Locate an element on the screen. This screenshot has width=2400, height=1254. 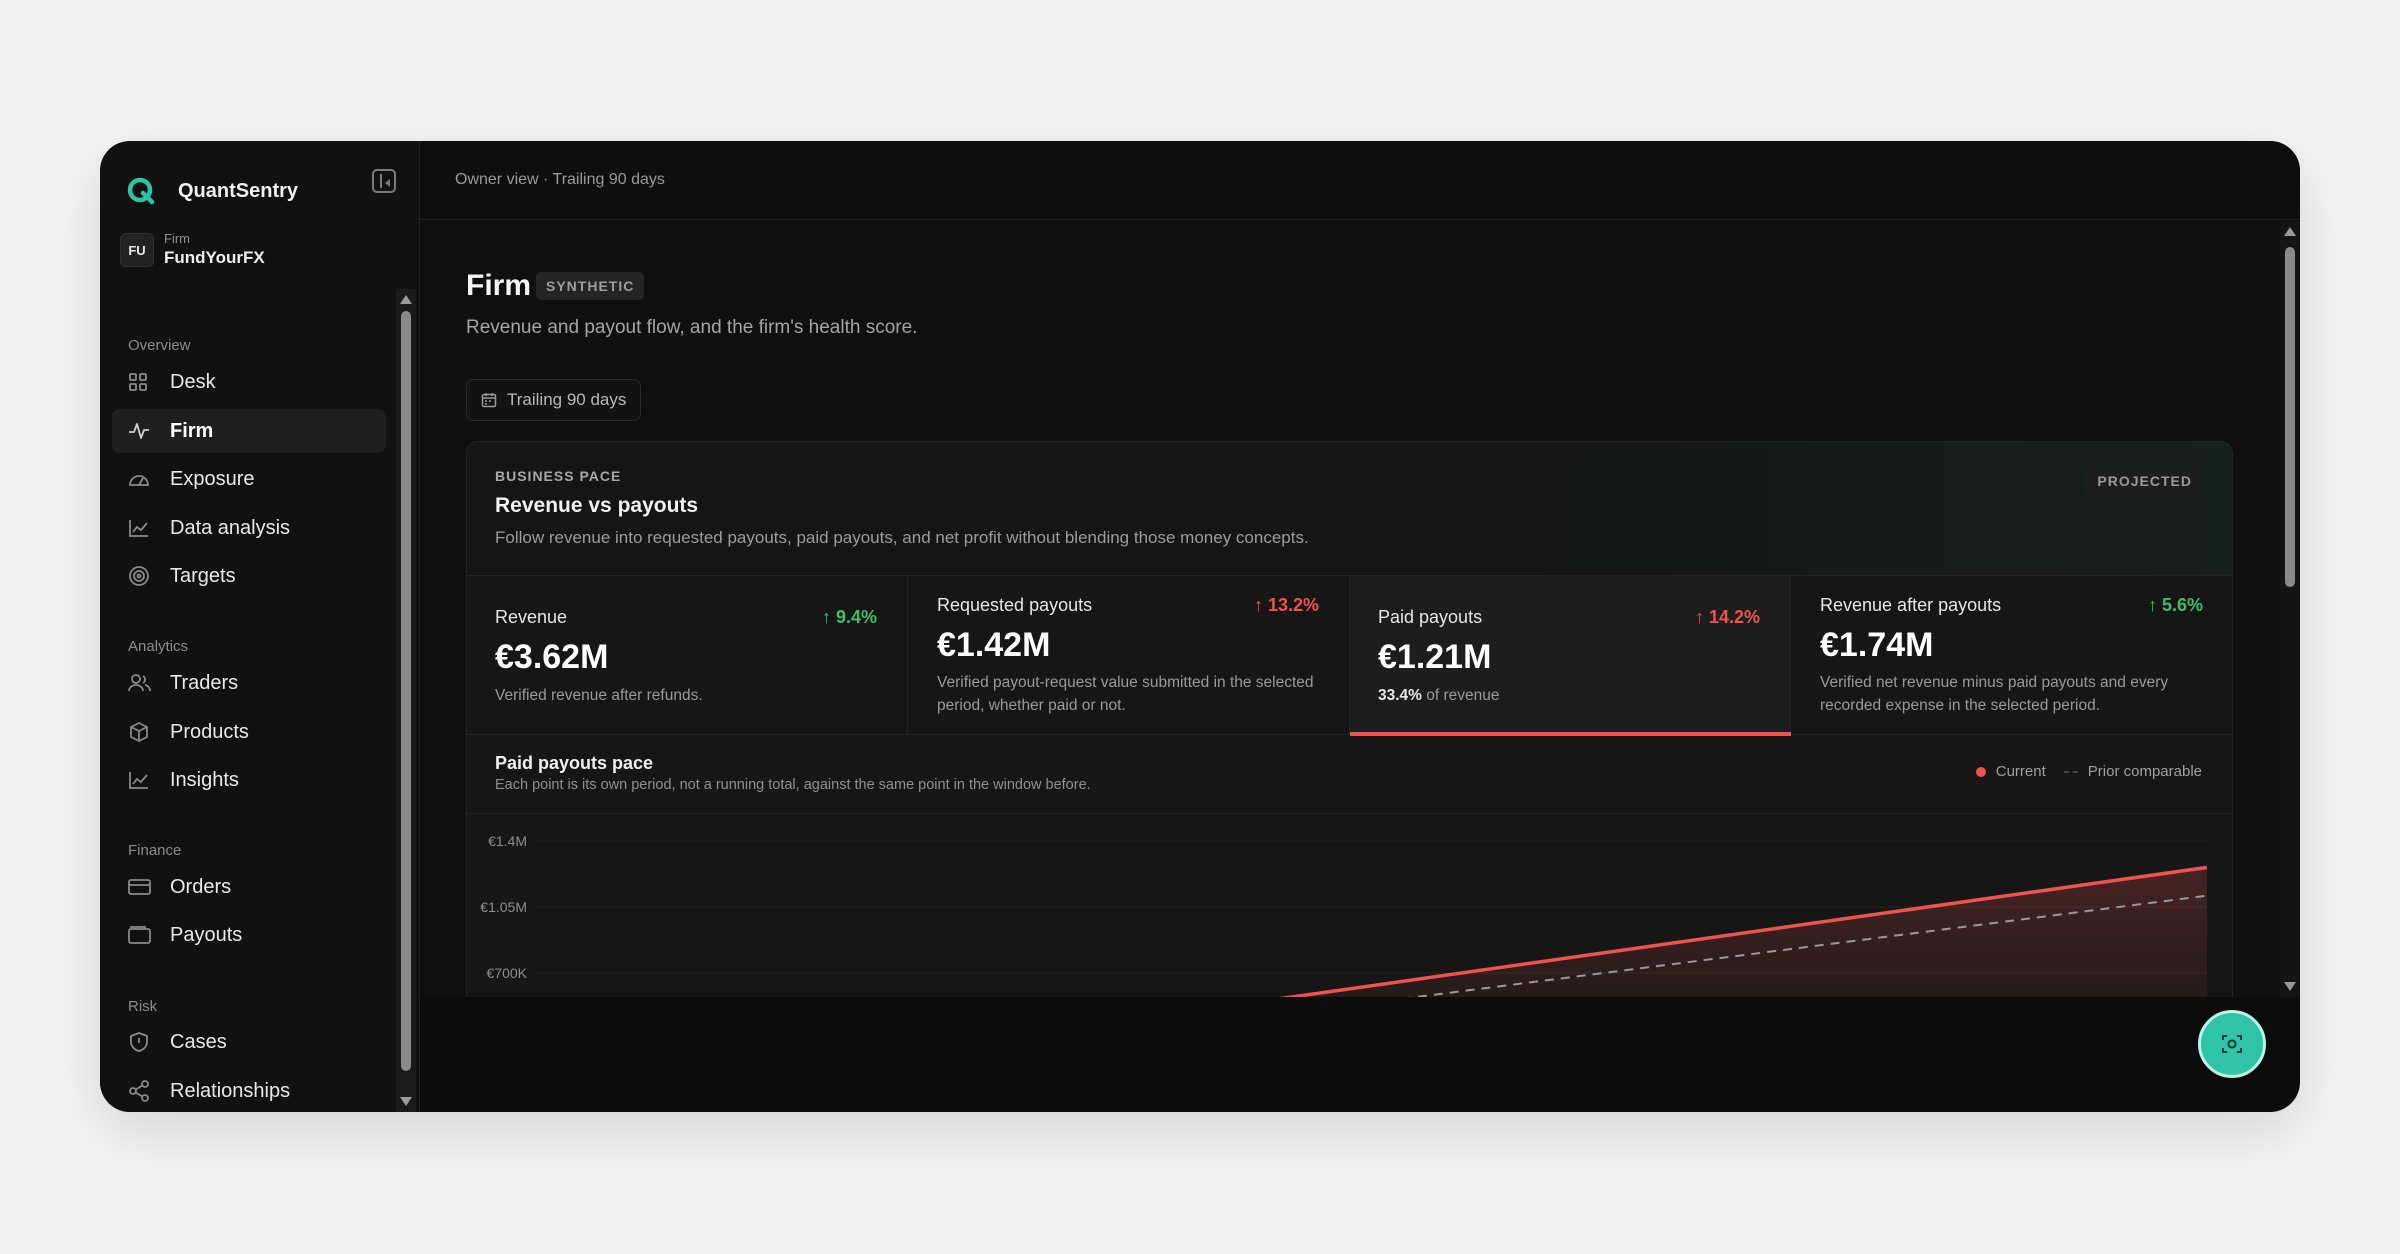
date-range-button: Trailing 90 days is located at coordinates (554, 400).